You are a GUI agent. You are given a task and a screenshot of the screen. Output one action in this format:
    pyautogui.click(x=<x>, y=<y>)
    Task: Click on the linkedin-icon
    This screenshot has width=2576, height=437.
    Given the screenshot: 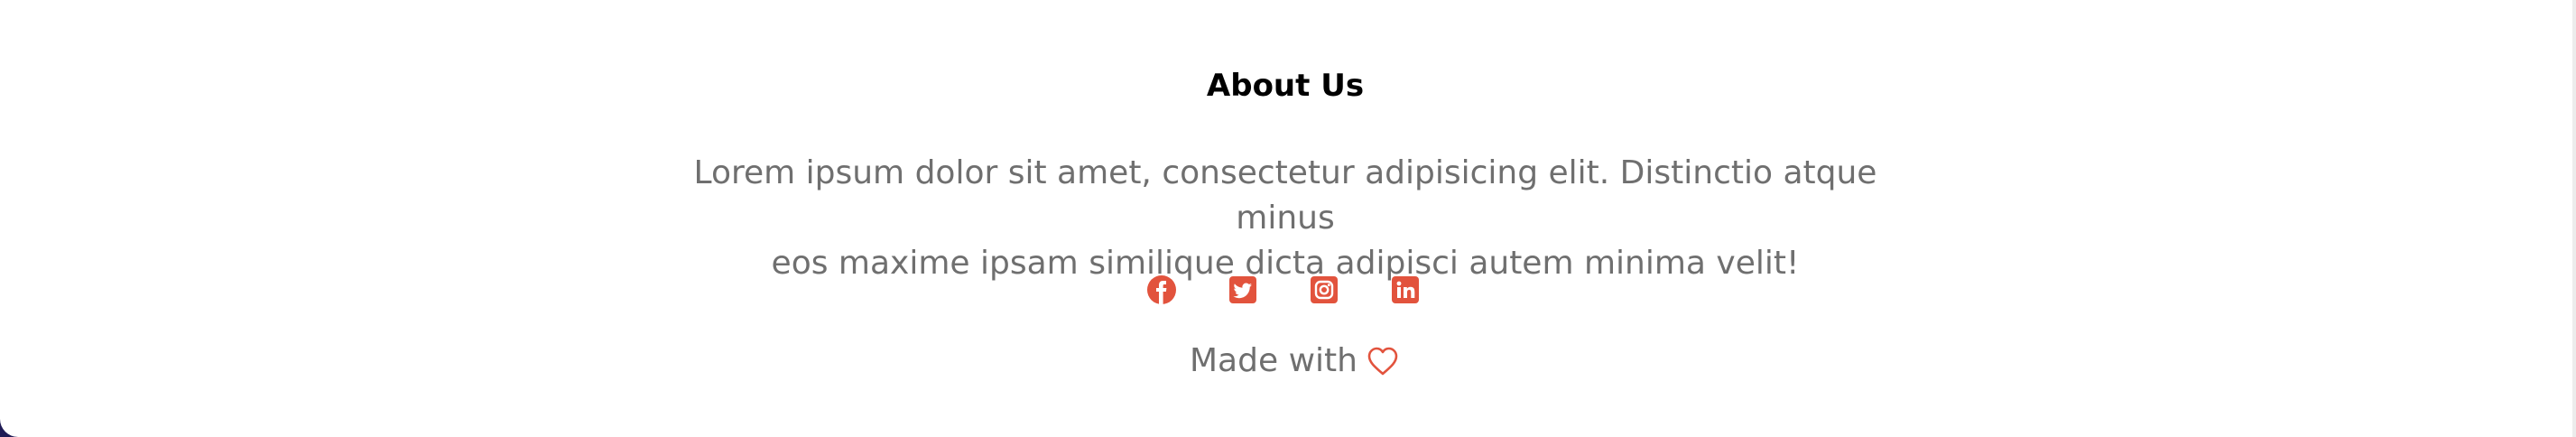 What is the action you would take?
    pyautogui.click(x=1405, y=289)
    